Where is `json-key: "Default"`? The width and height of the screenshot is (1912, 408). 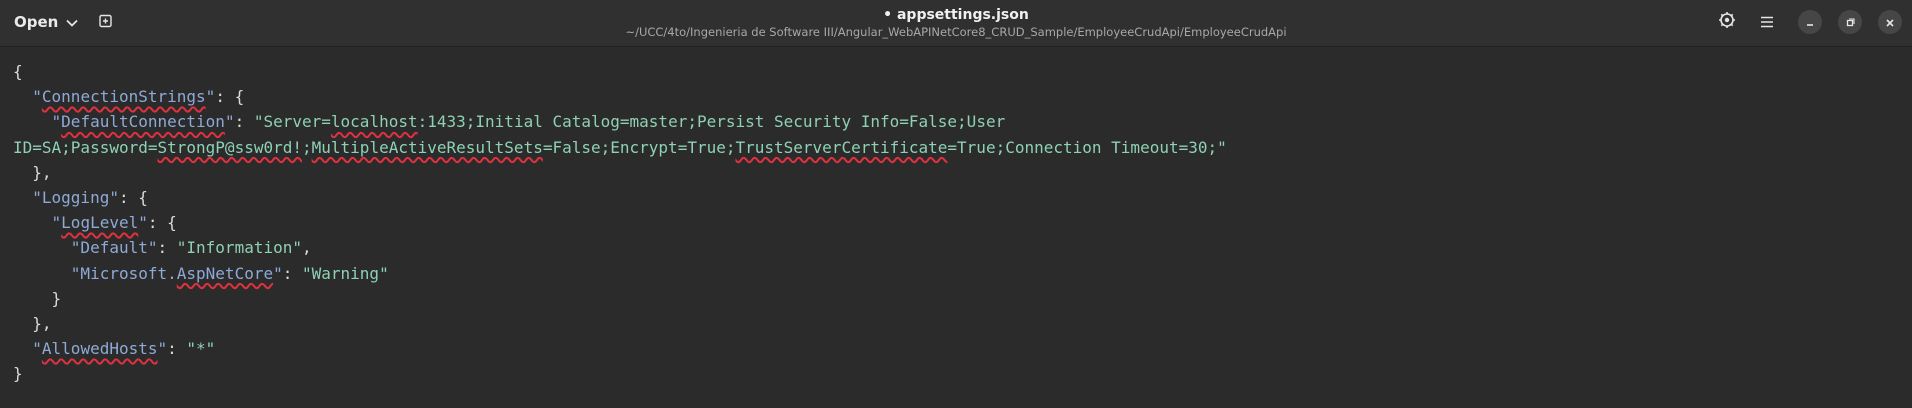 json-key: "Default" is located at coordinates (114, 248).